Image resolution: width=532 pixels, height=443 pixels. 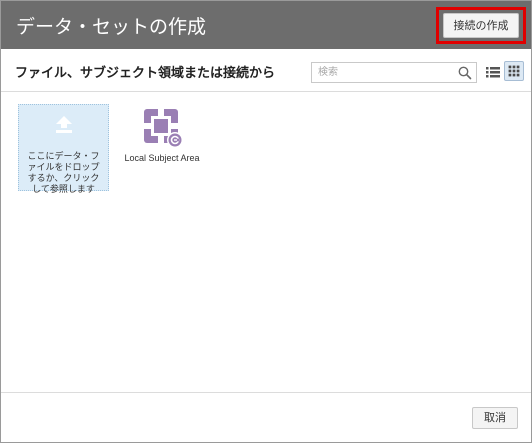 What do you see at coordinates (266, 25) in the screenshot?
I see `dialog-titlebar: データ・セットの作成 接続の作成` at bounding box center [266, 25].